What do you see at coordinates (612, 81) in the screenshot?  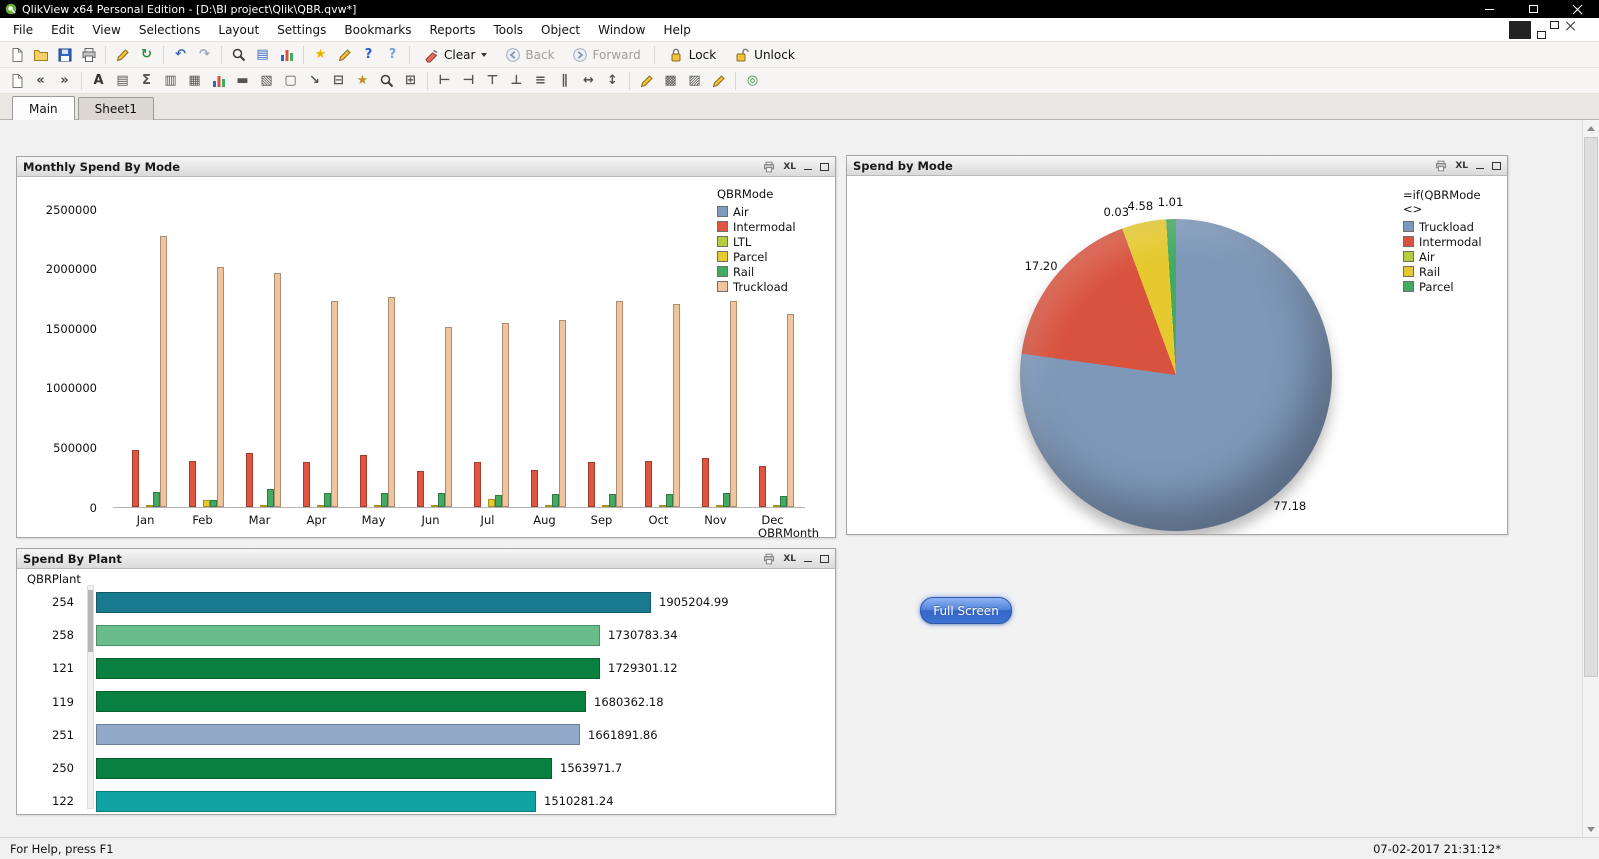 I see `space-vertical-icon: ↕` at bounding box center [612, 81].